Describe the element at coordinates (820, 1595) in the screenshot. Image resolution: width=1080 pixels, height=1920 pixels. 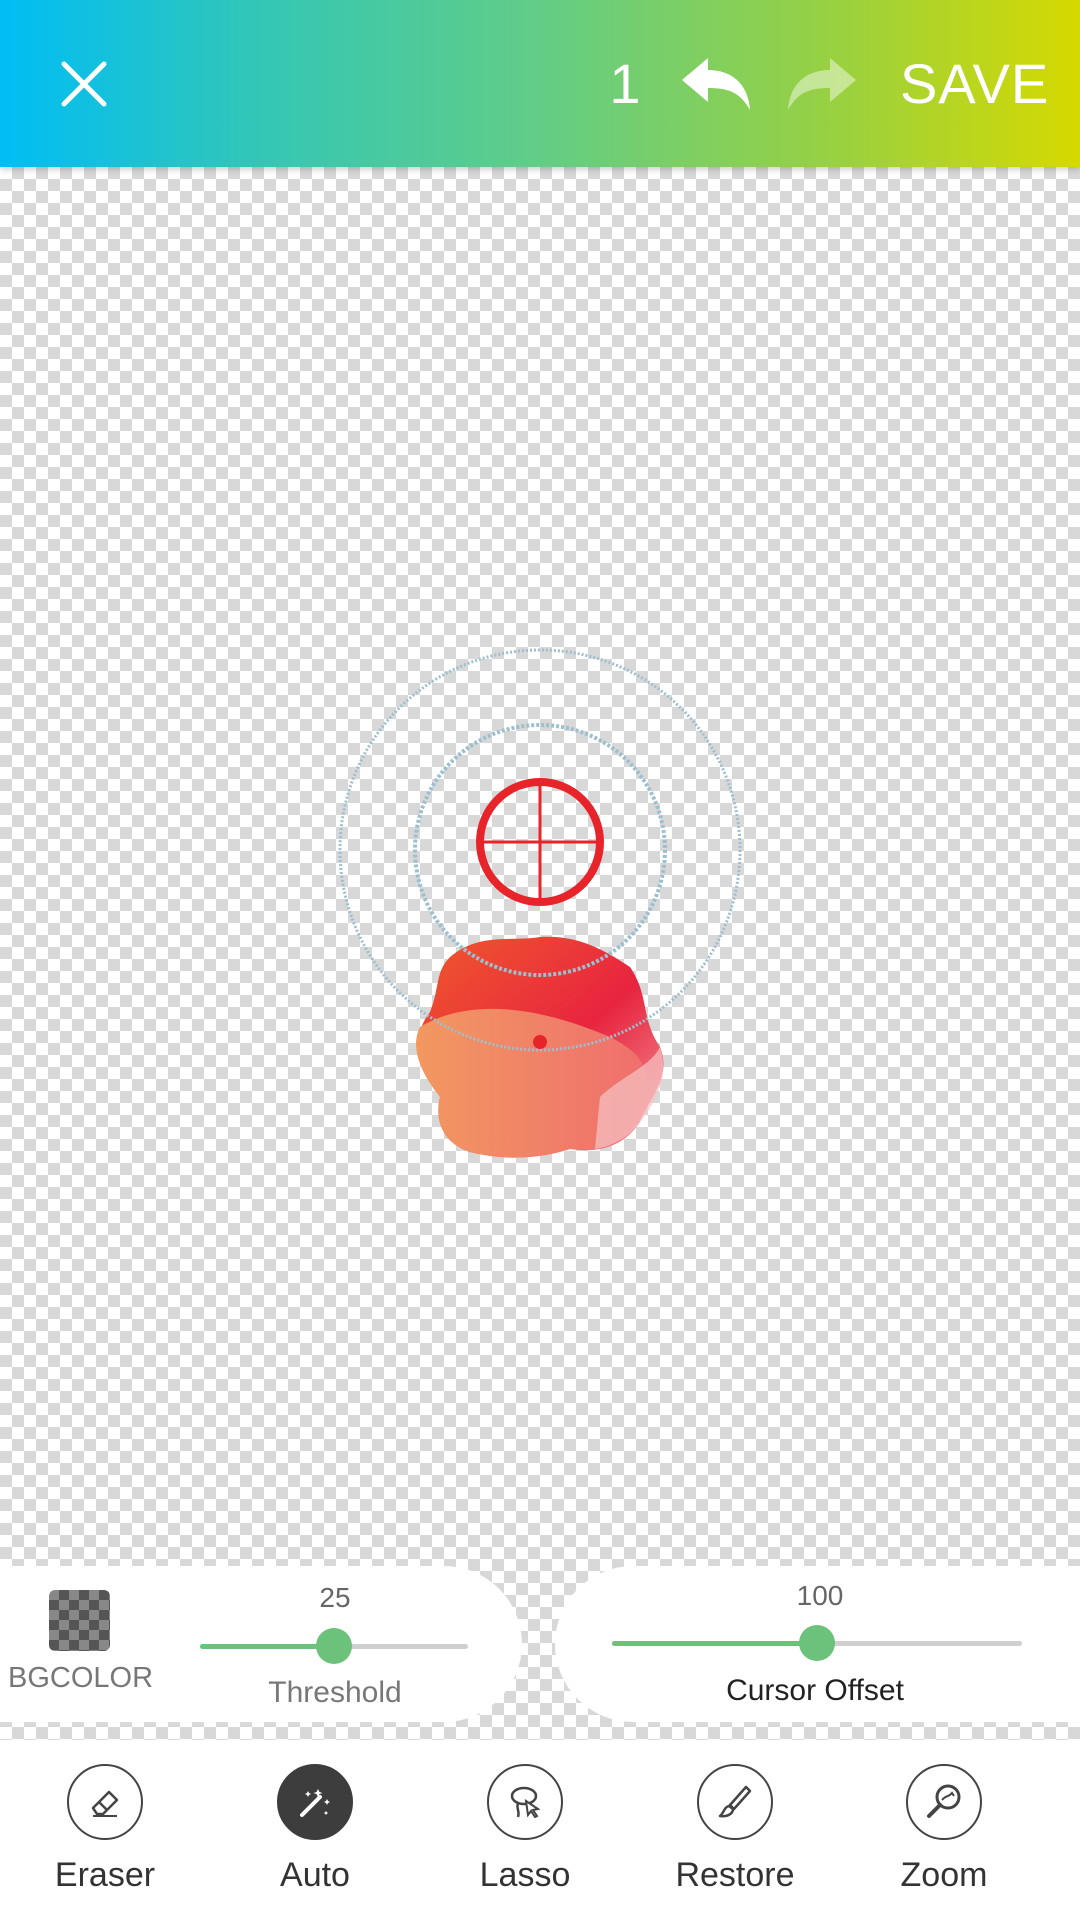
I see `cursor-offset-value: 100` at that location.